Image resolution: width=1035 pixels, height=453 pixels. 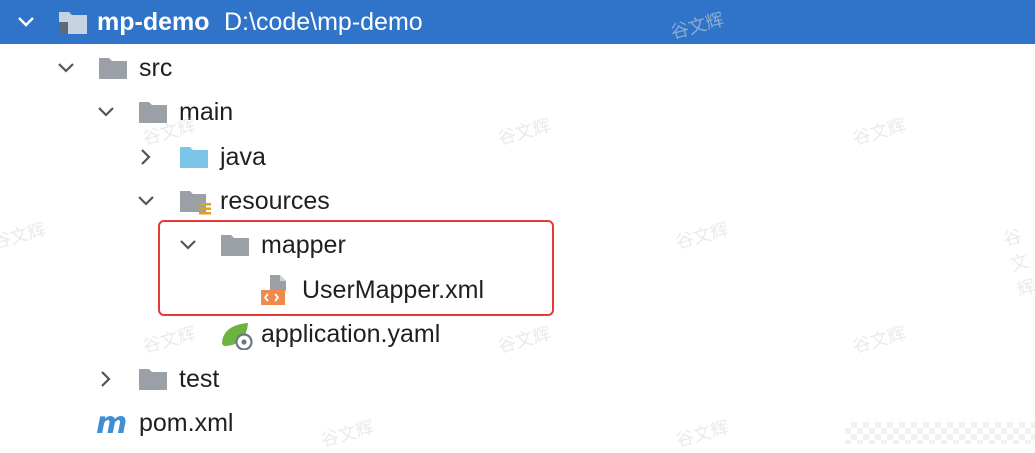 I want to click on spring-config-icon, so click(x=237, y=337).